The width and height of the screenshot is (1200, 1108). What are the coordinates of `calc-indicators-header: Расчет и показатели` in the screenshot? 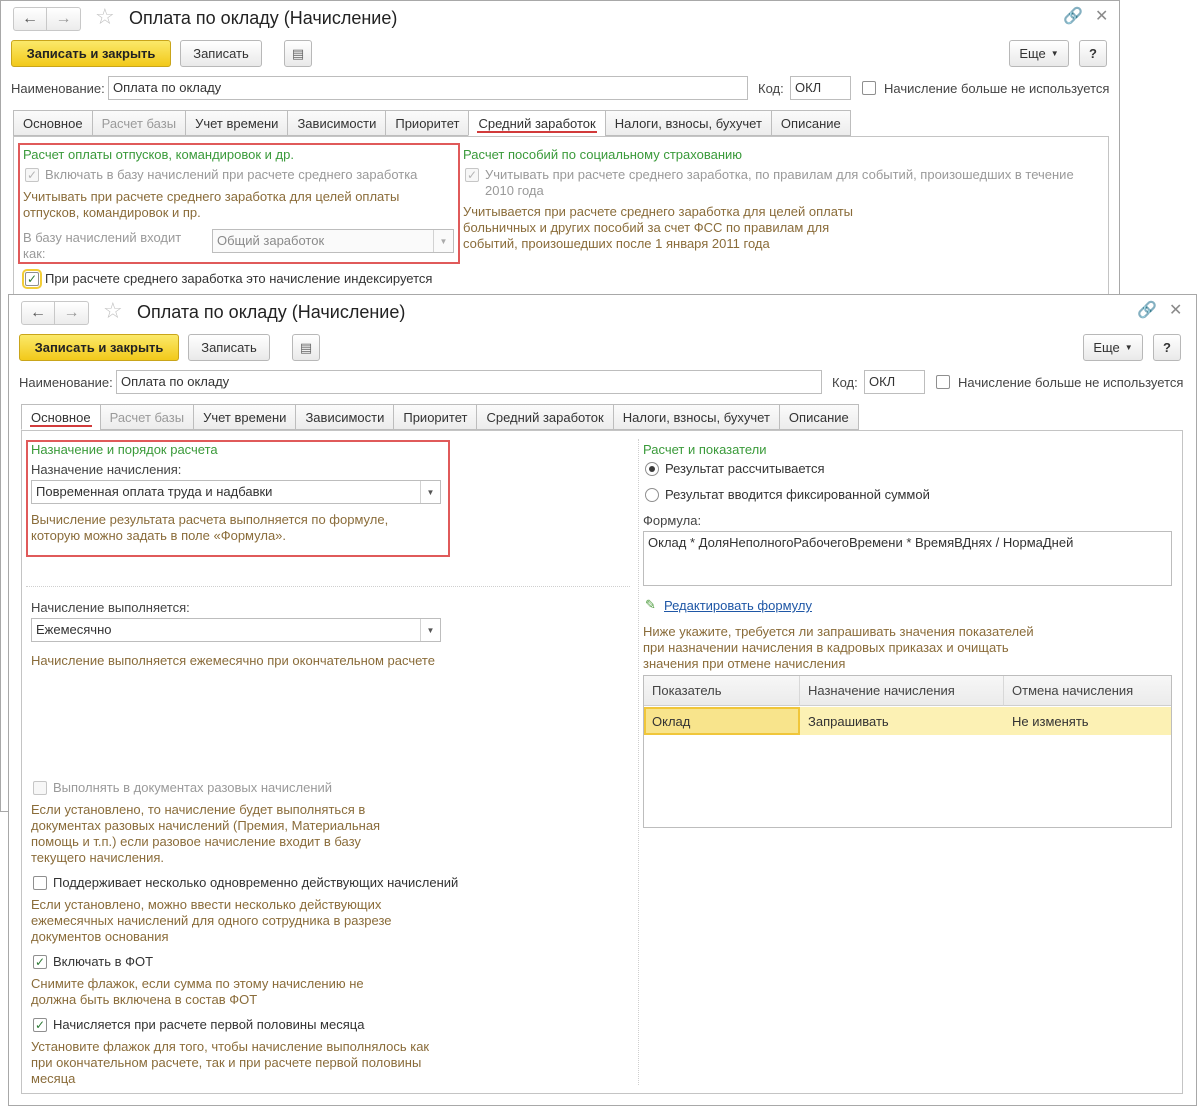 It's located at (705, 449).